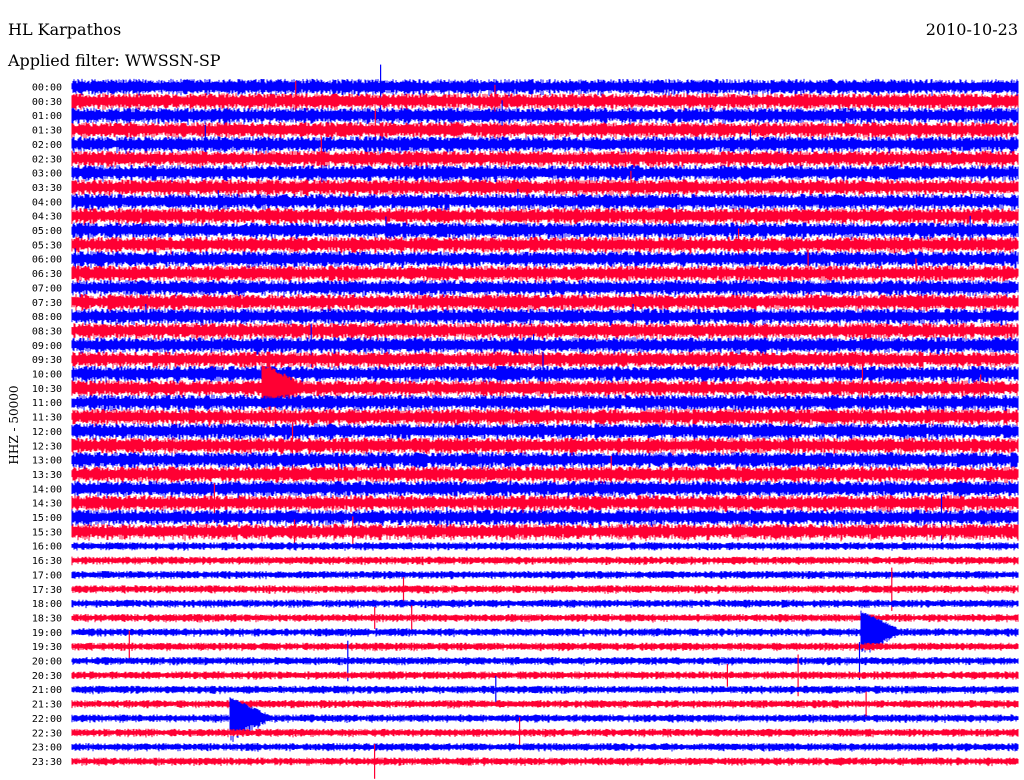  I want to click on row-label: 01:00, so click(47, 116).